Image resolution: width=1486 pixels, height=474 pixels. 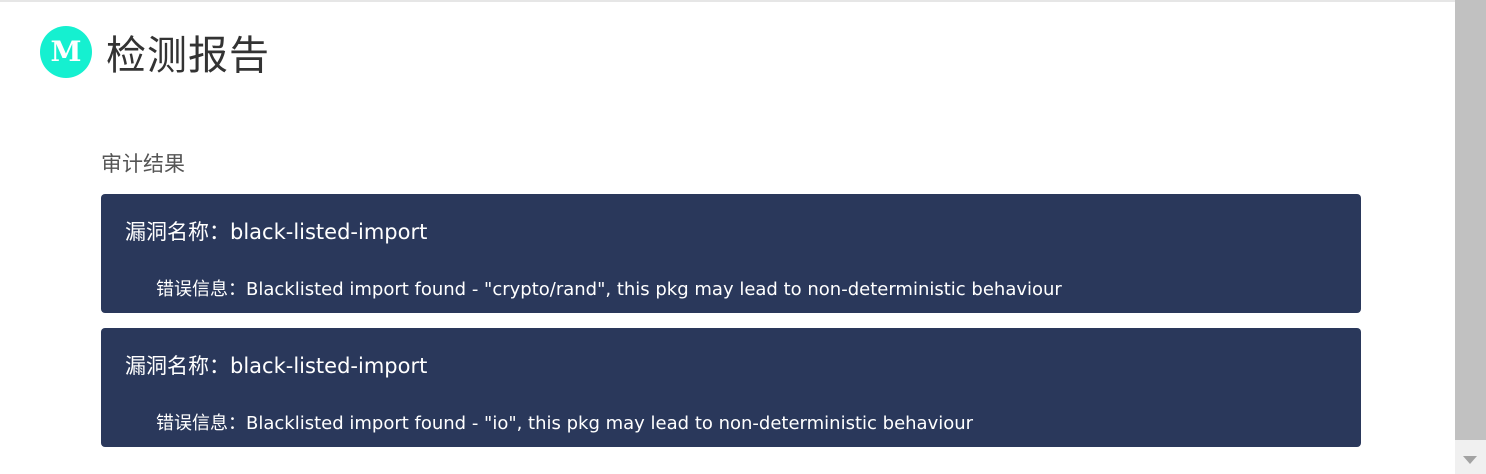 What do you see at coordinates (1470, 460) in the screenshot?
I see `scroll-down-arrow-icon` at bounding box center [1470, 460].